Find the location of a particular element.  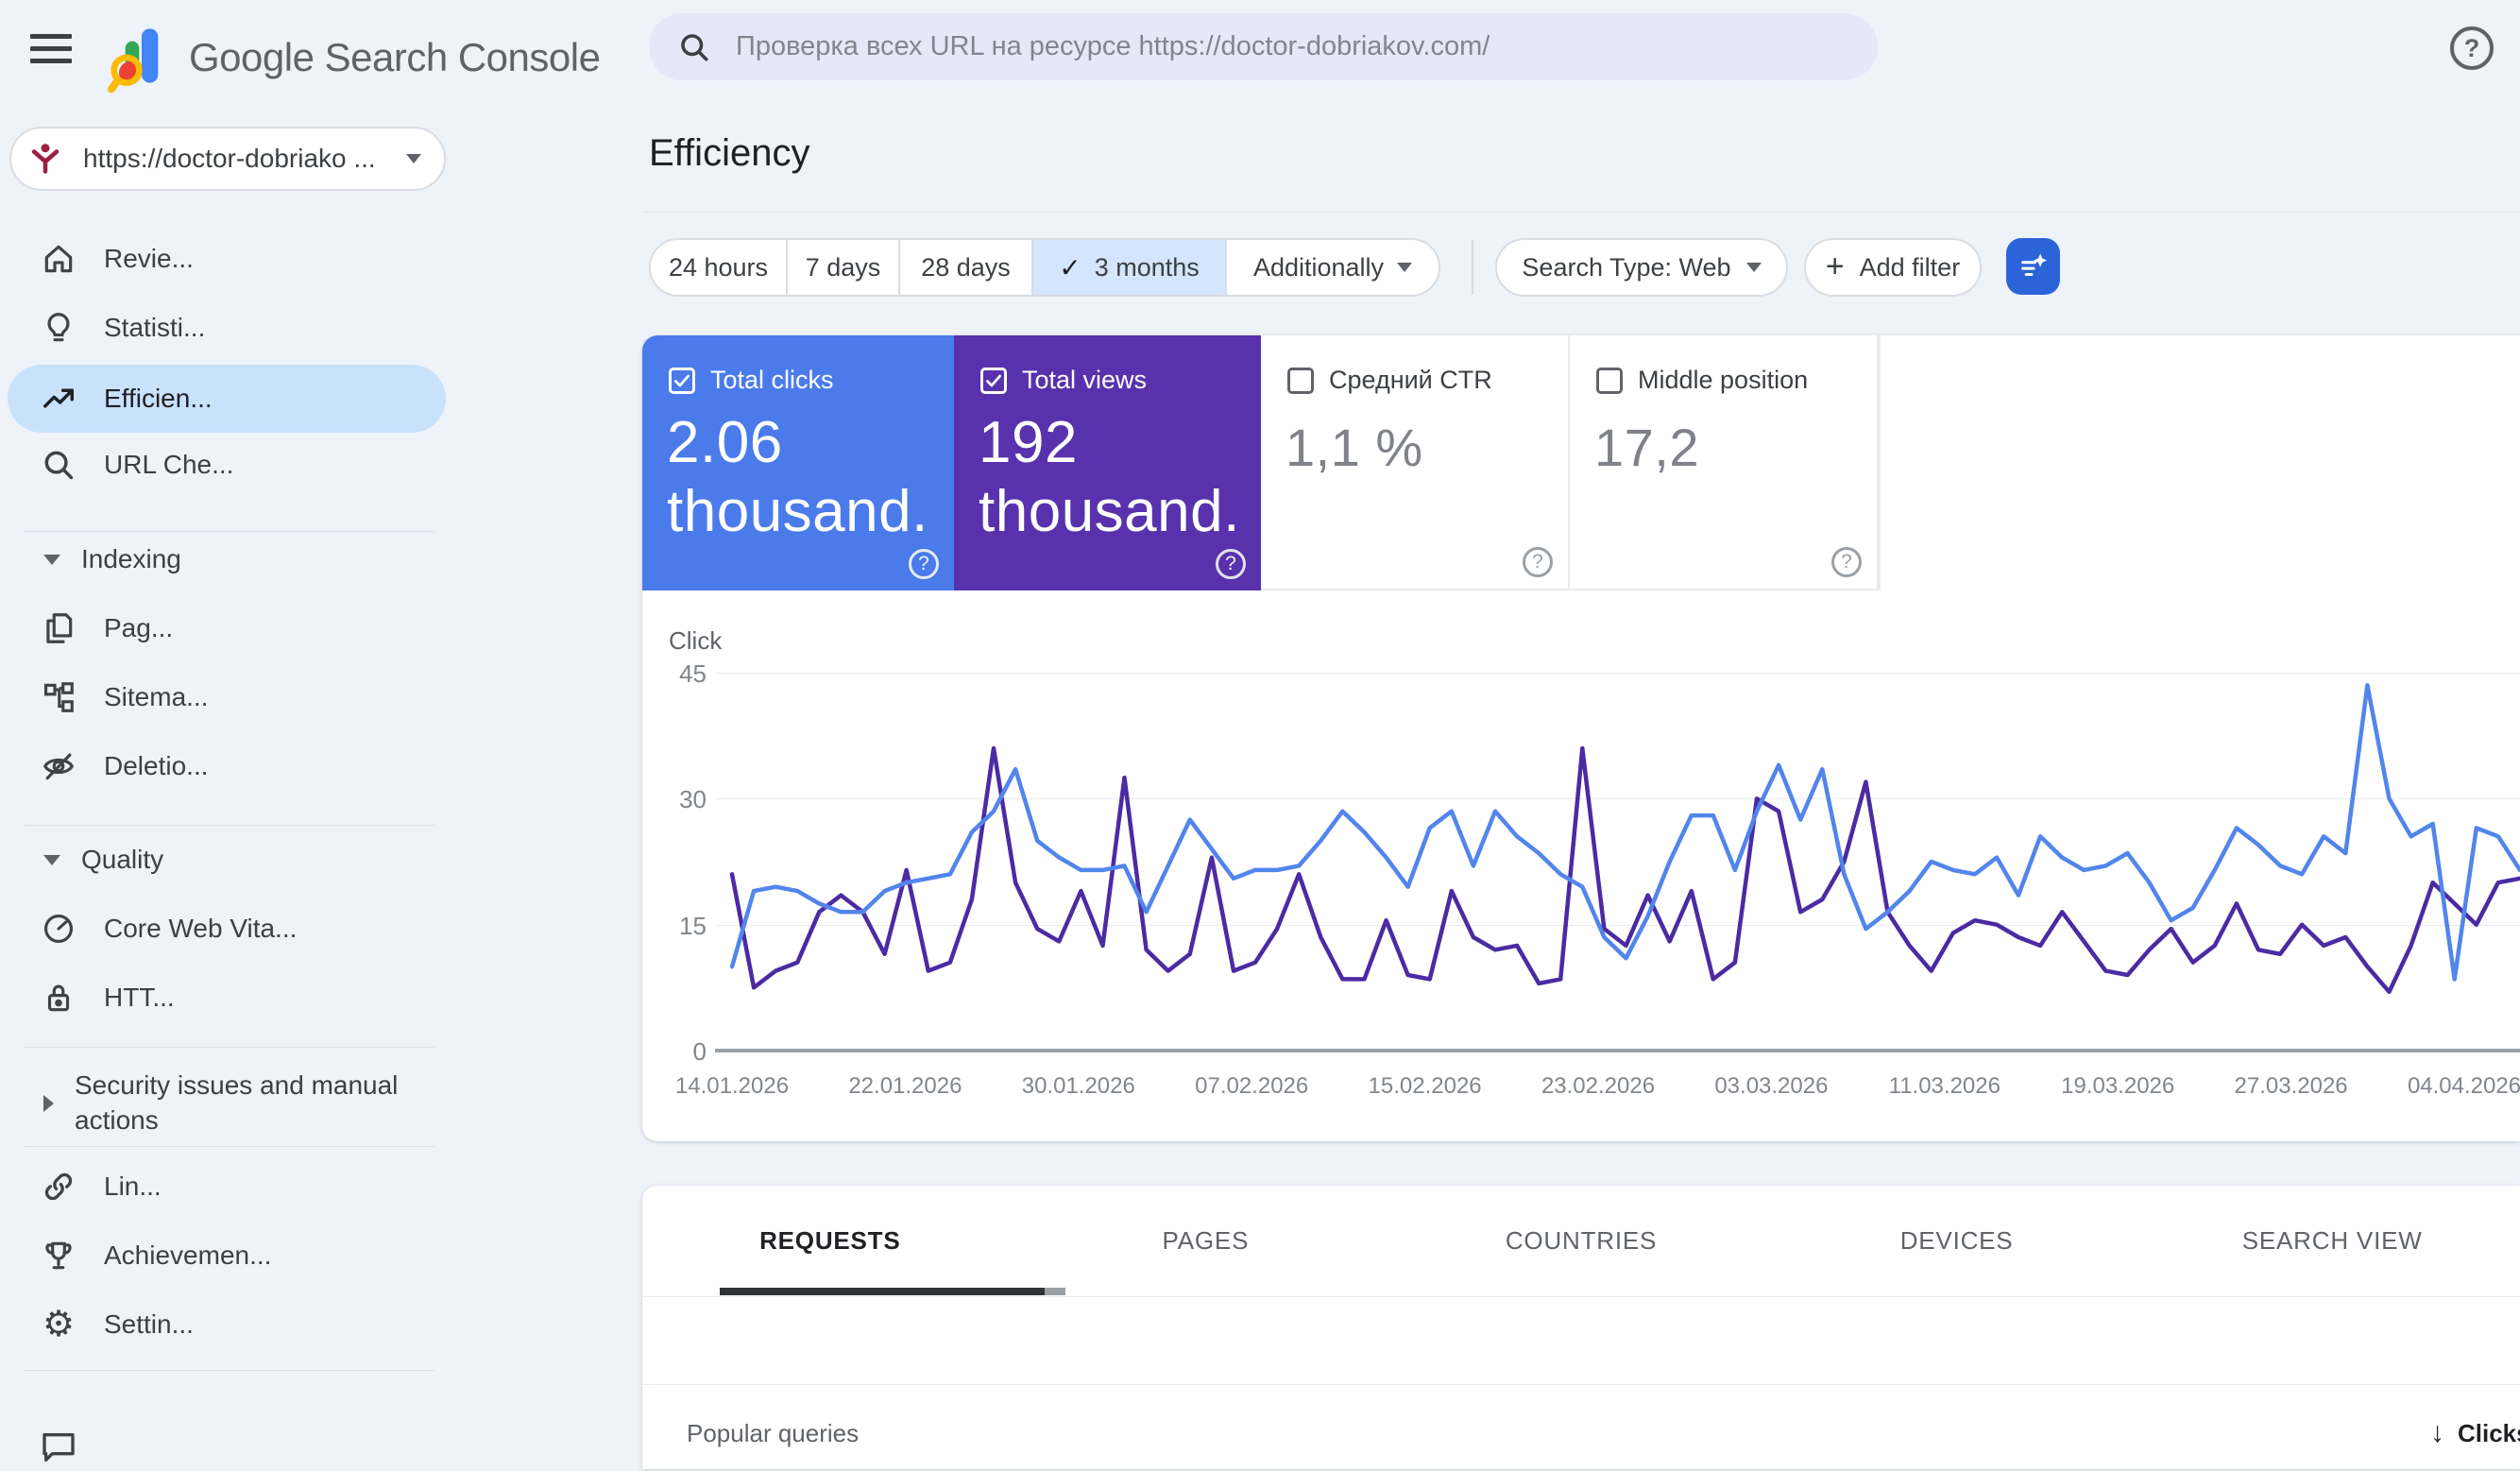

range-label: 24 hours is located at coordinates (718, 267).